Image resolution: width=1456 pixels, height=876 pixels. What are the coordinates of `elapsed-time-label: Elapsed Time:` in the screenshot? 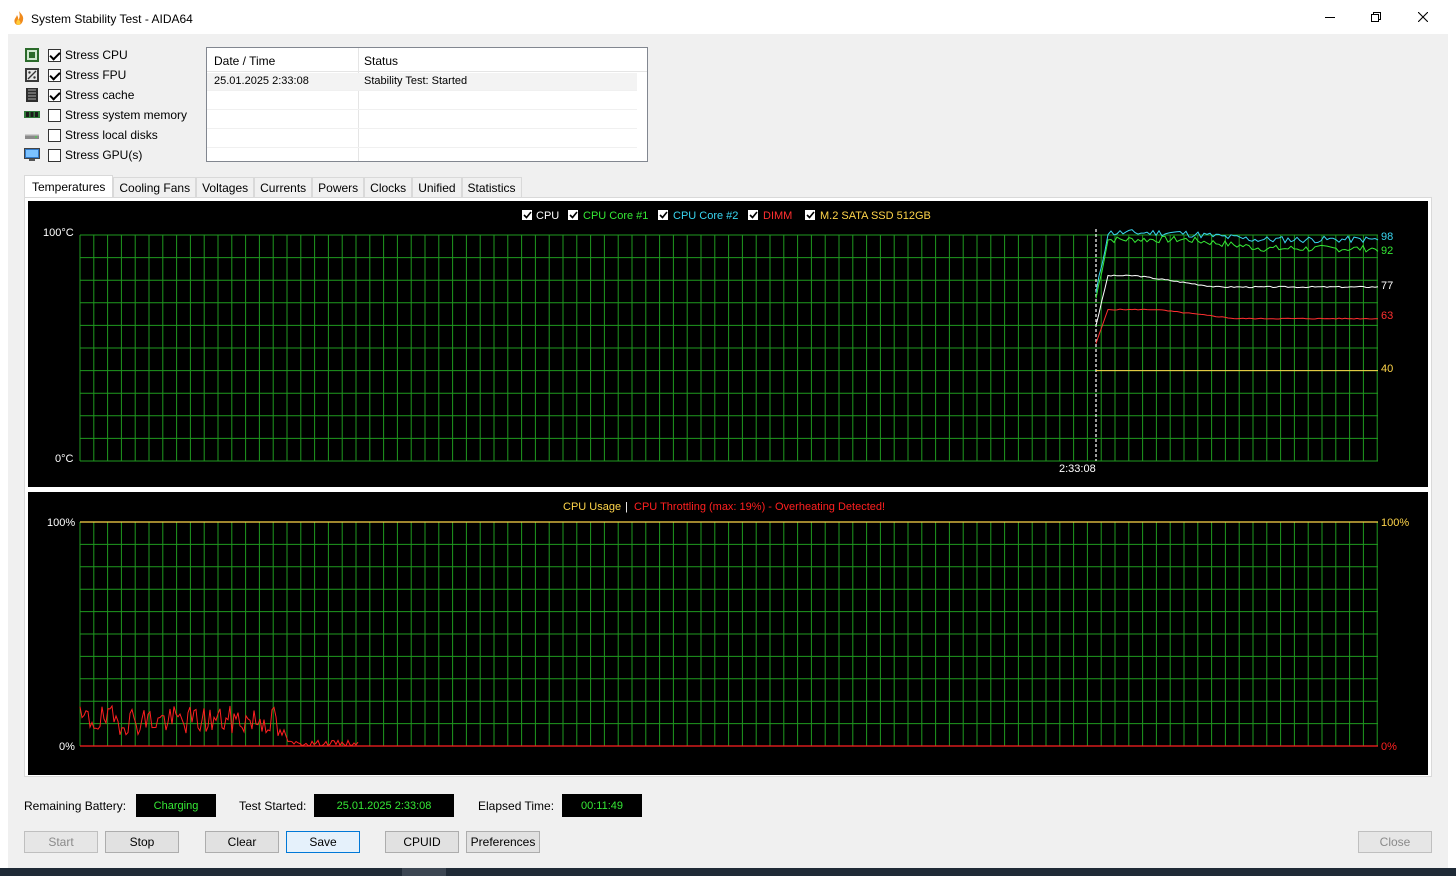 It's located at (516, 806).